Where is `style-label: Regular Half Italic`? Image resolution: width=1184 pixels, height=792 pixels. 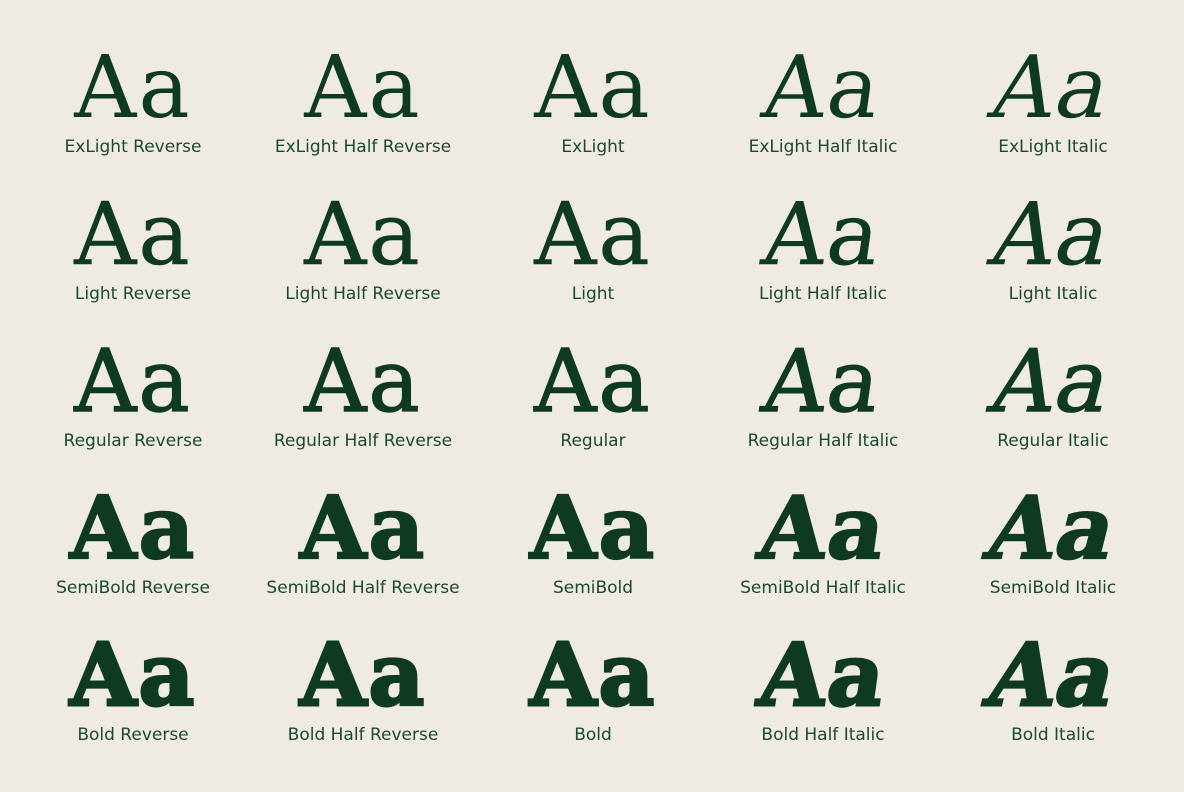
style-label: Regular Half Italic is located at coordinates (823, 441).